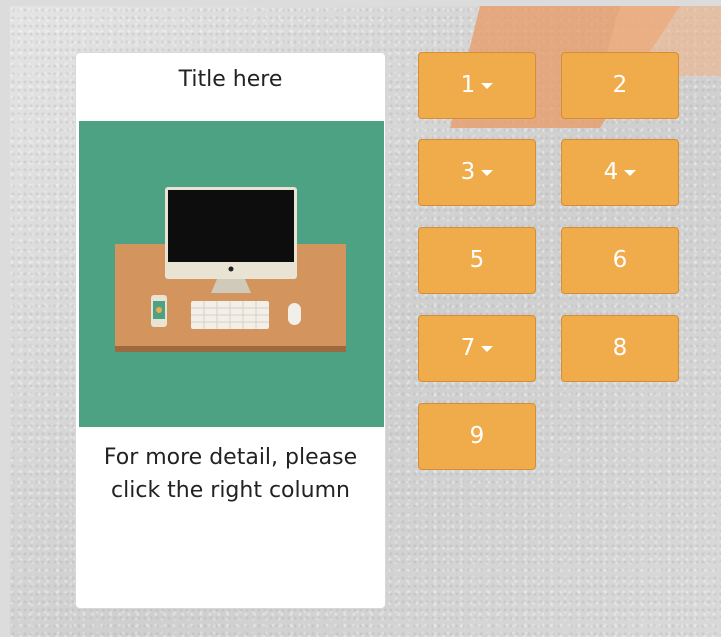 The image size is (721, 637). I want to click on column-button-8: 8, so click(620, 348).